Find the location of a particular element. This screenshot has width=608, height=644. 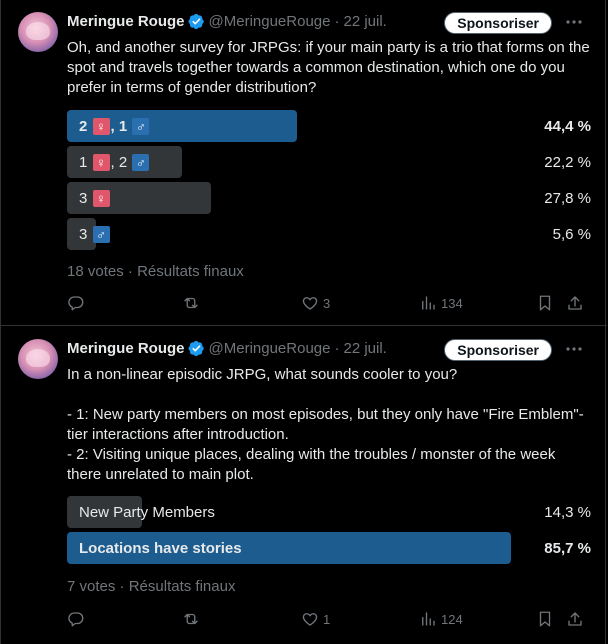

poll-option-label: 1 ♀, 2 ♂ is located at coordinates (114, 162).